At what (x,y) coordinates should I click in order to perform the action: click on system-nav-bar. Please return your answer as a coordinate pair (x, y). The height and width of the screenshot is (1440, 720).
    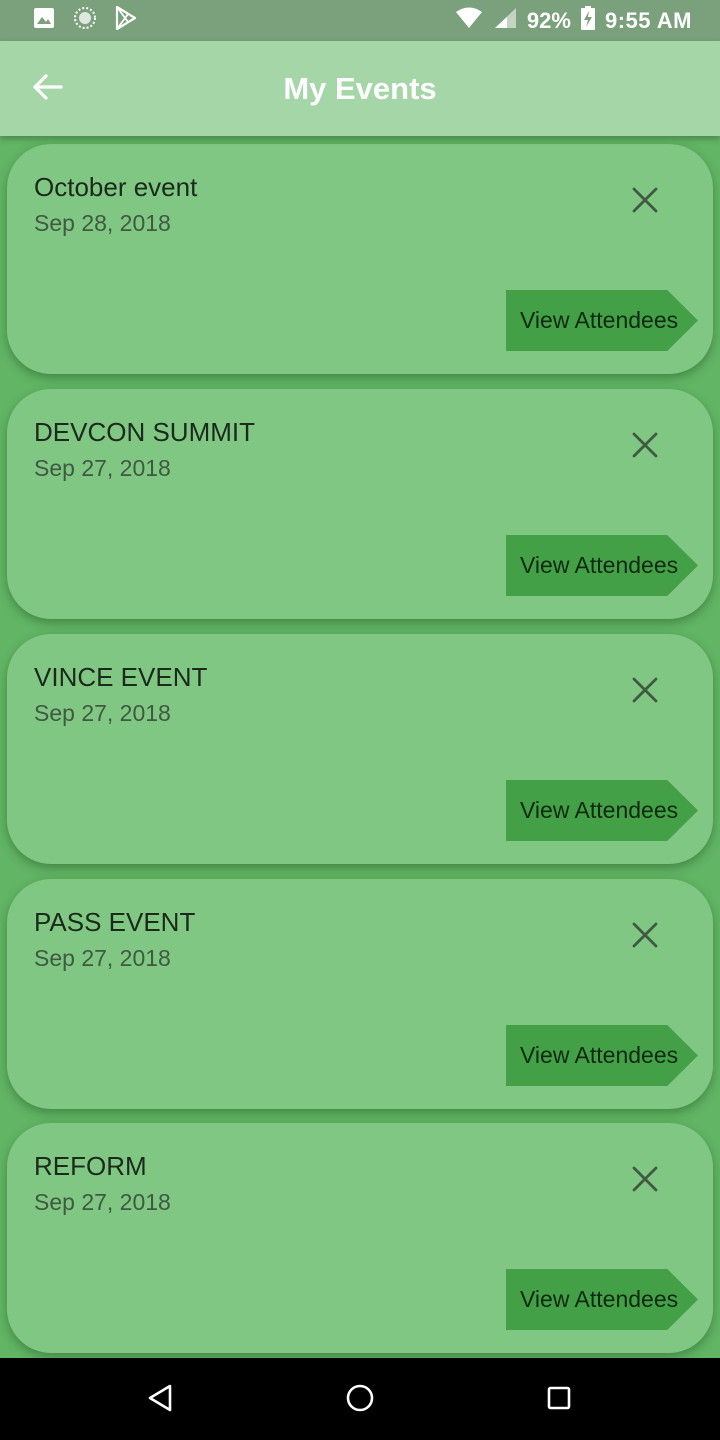
    Looking at the image, I should click on (360, 1399).